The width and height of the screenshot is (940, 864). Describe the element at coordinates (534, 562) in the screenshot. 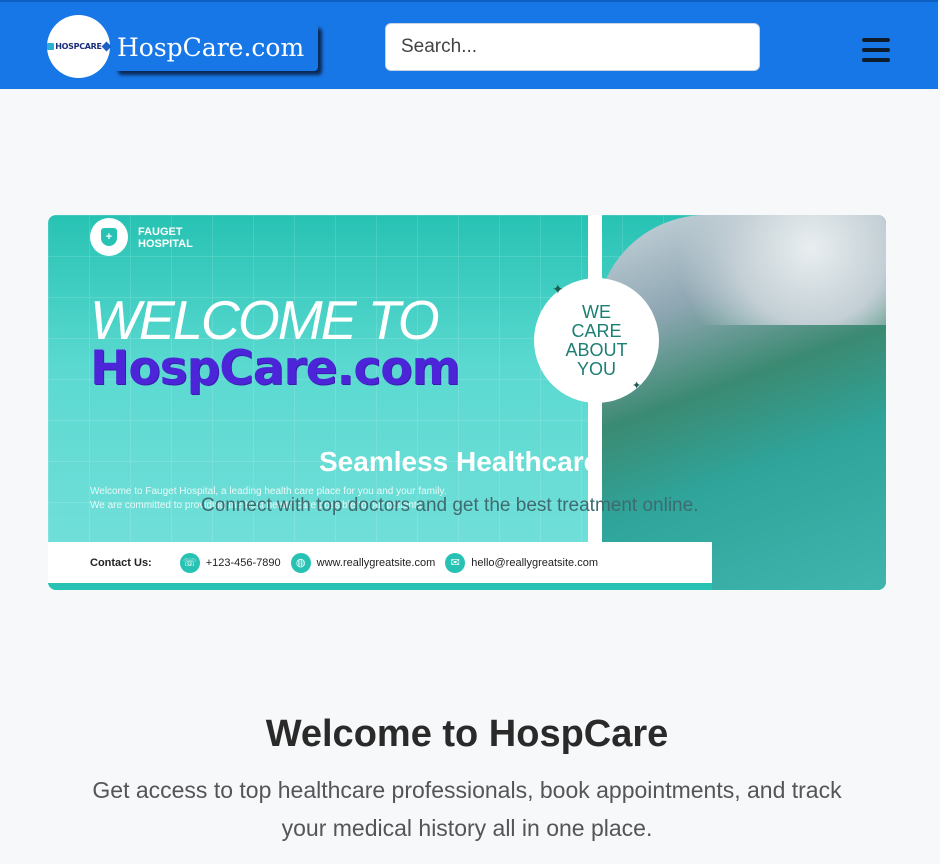

I see `email-text: hello@reallygreatsite.com` at that location.